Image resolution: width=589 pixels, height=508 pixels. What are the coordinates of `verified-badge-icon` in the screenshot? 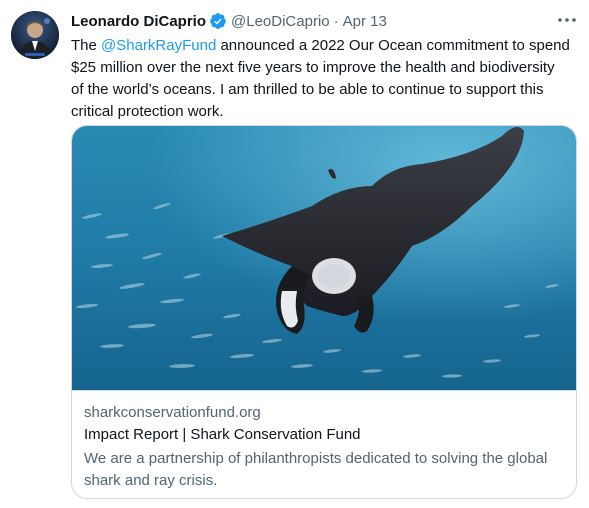 It's located at (218, 21).